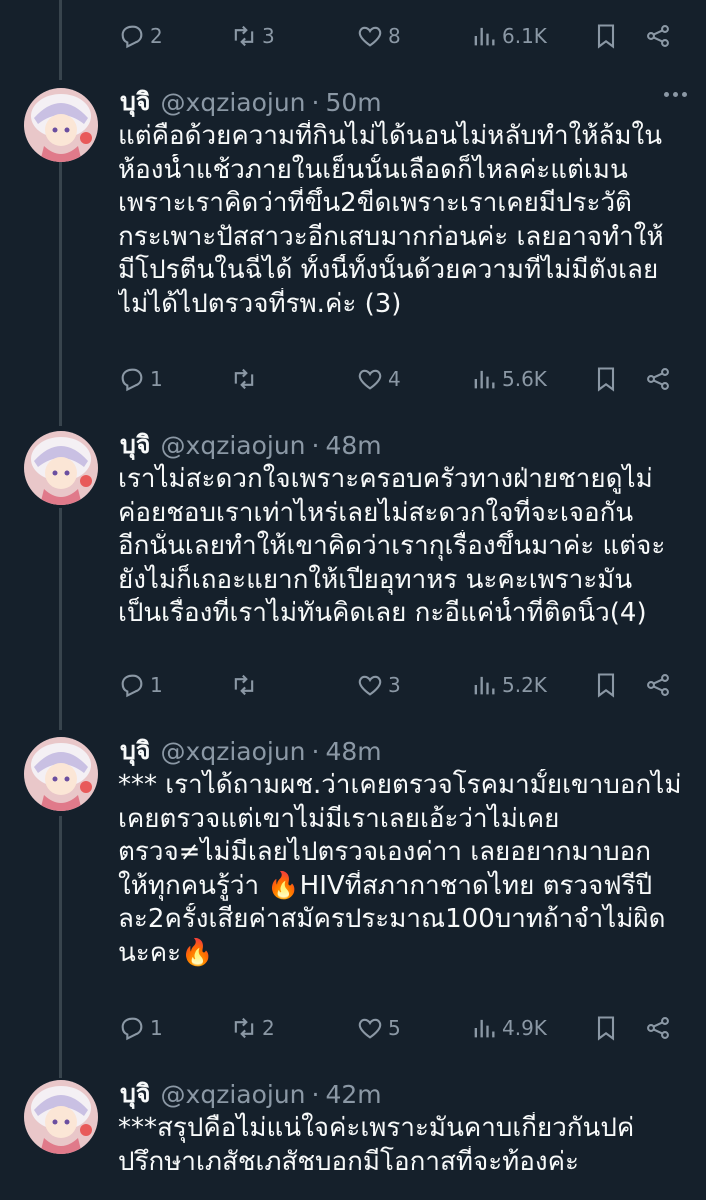 The height and width of the screenshot is (1200, 706). Describe the element at coordinates (385, 852) in the screenshot. I see `tweet-text-line: ตรวจ≠ไม่มีเลยไปตรวจเองค่าา เลยอยากมาบอก` at that location.